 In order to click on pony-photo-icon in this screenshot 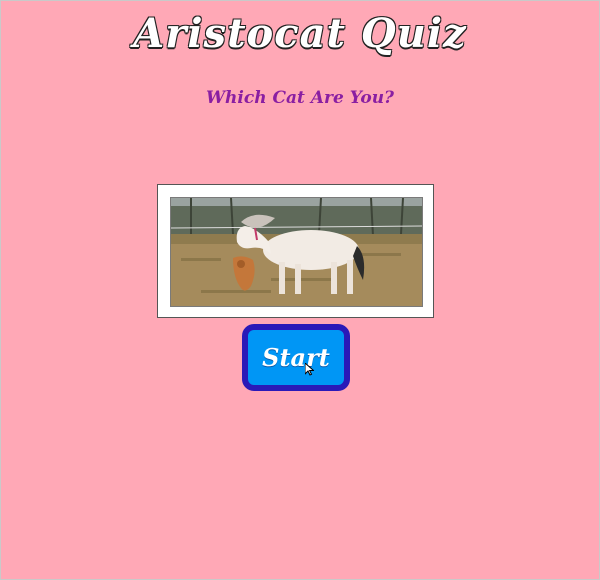, I will do `click(296, 252)`.